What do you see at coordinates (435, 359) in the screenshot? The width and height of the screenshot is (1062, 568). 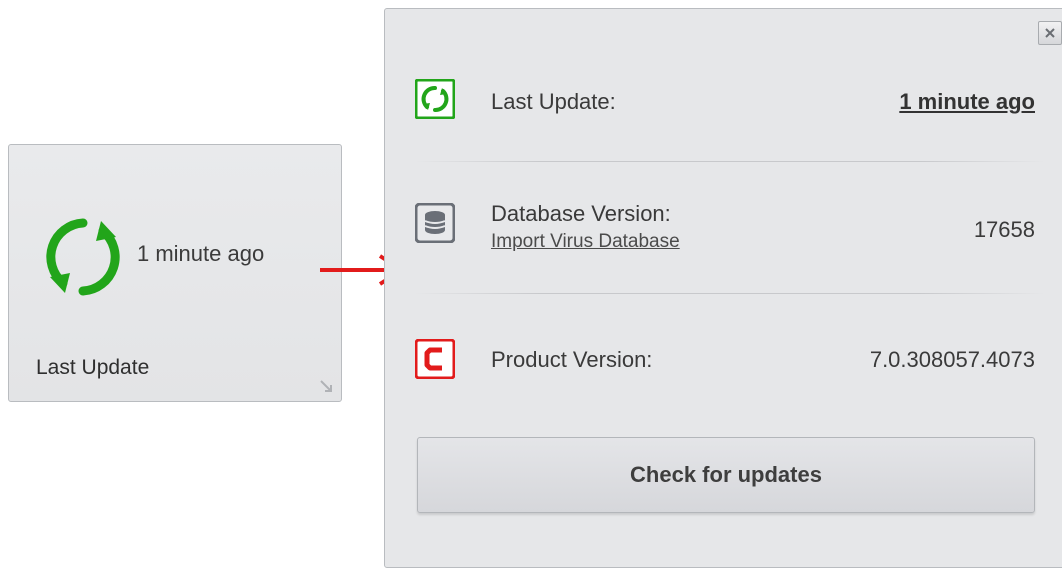 I see `product-logo-icon` at bounding box center [435, 359].